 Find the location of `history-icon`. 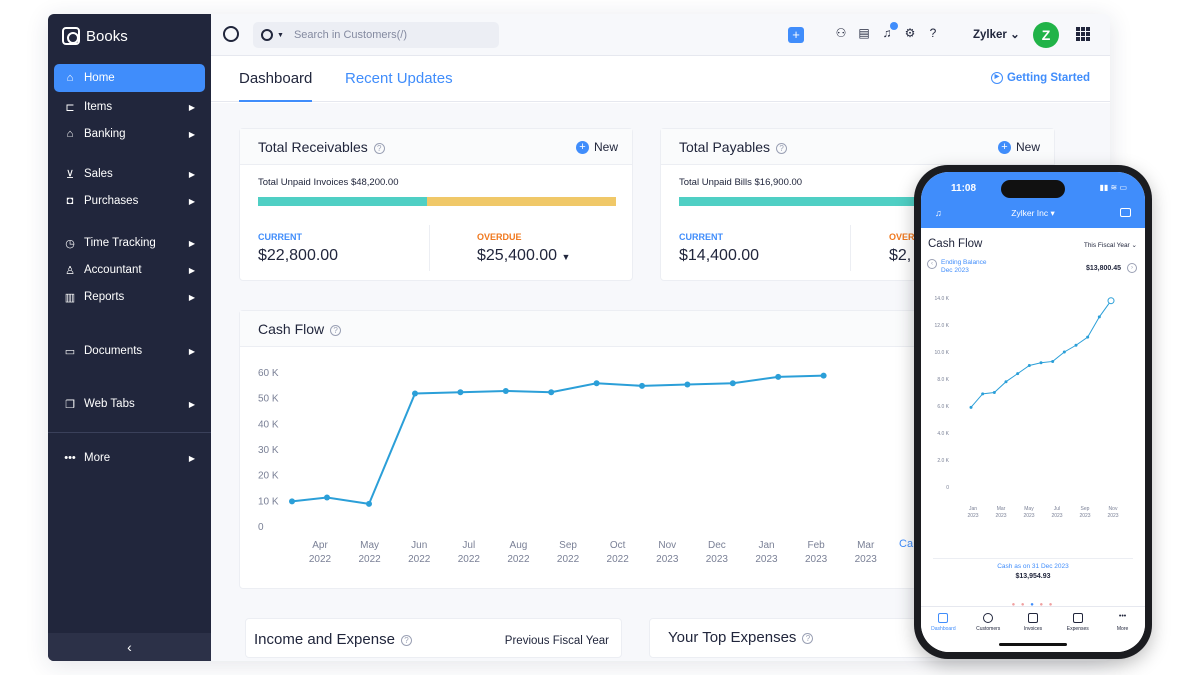

history-icon is located at coordinates (231, 34).